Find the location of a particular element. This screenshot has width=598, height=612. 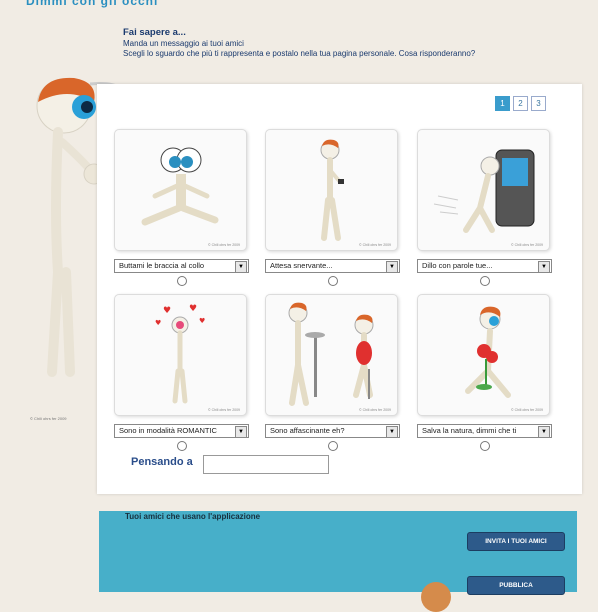

mascot-head-partial is located at coordinates (436, 597).